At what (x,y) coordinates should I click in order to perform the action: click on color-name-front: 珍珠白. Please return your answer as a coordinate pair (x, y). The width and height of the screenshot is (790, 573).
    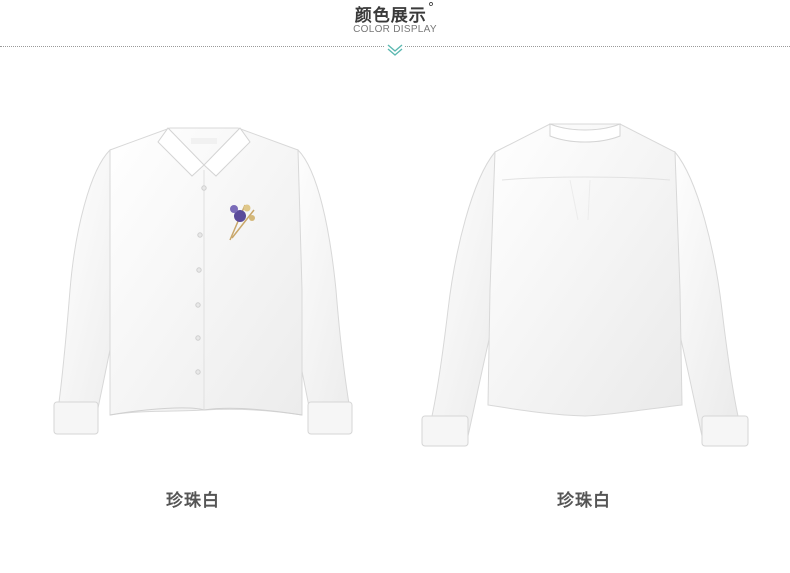
    Looking at the image, I should click on (193, 501).